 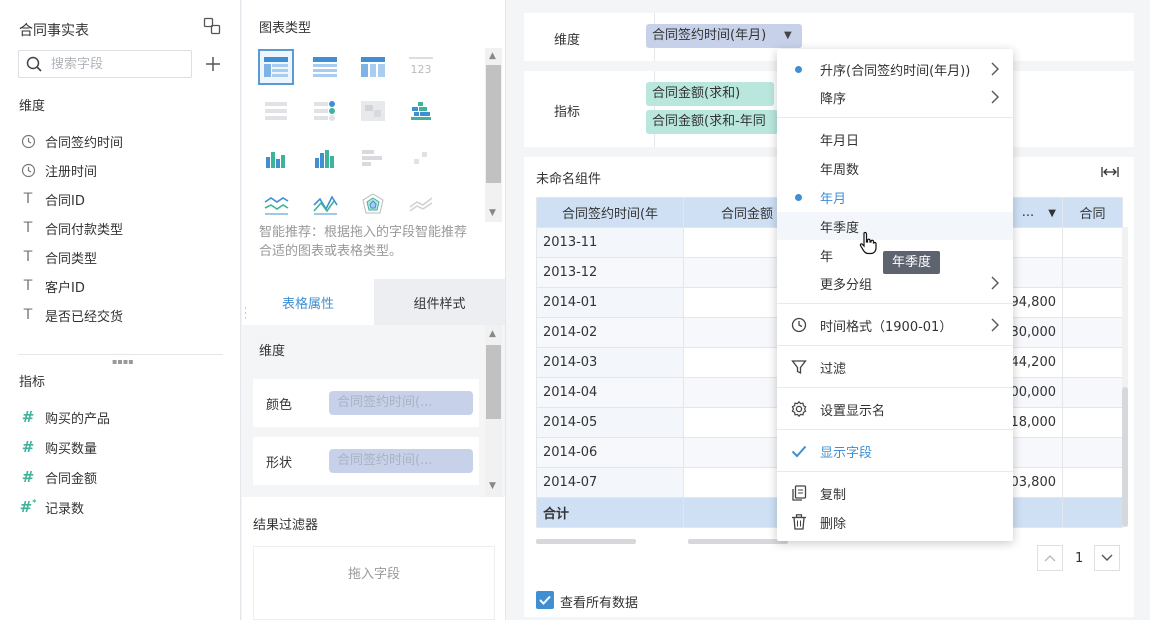 I want to click on tab-component-style: 组件样式, so click(x=439, y=302).